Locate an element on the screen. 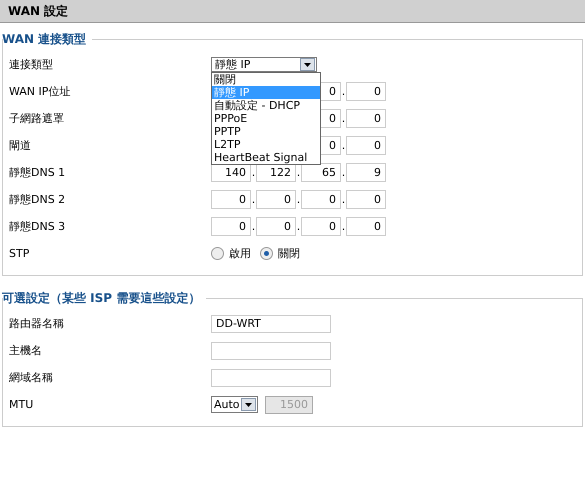  section-legend: WAN 連接類型 is located at coordinates (44, 39).